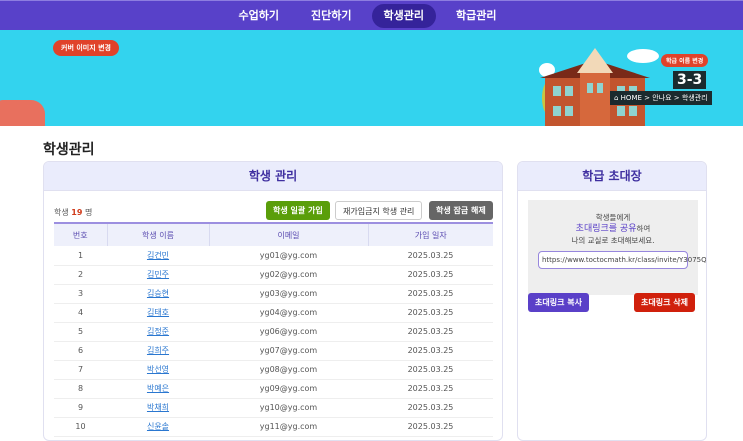 This screenshot has width=743, height=441. Describe the element at coordinates (288, 234) in the screenshot. I see `col-email: 이메일` at that location.